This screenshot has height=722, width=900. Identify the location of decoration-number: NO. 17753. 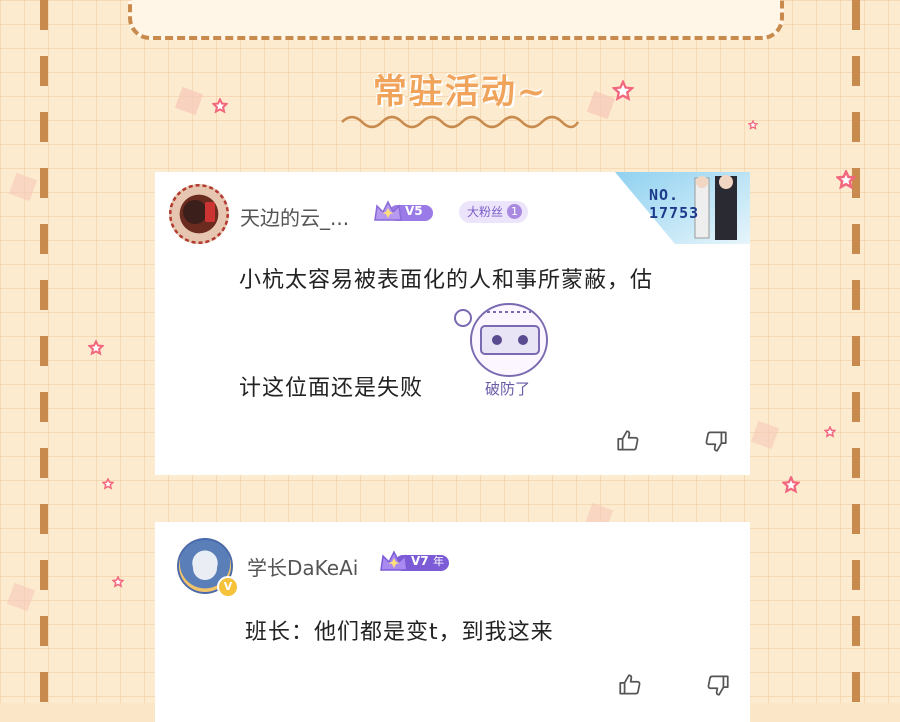
(674, 204).